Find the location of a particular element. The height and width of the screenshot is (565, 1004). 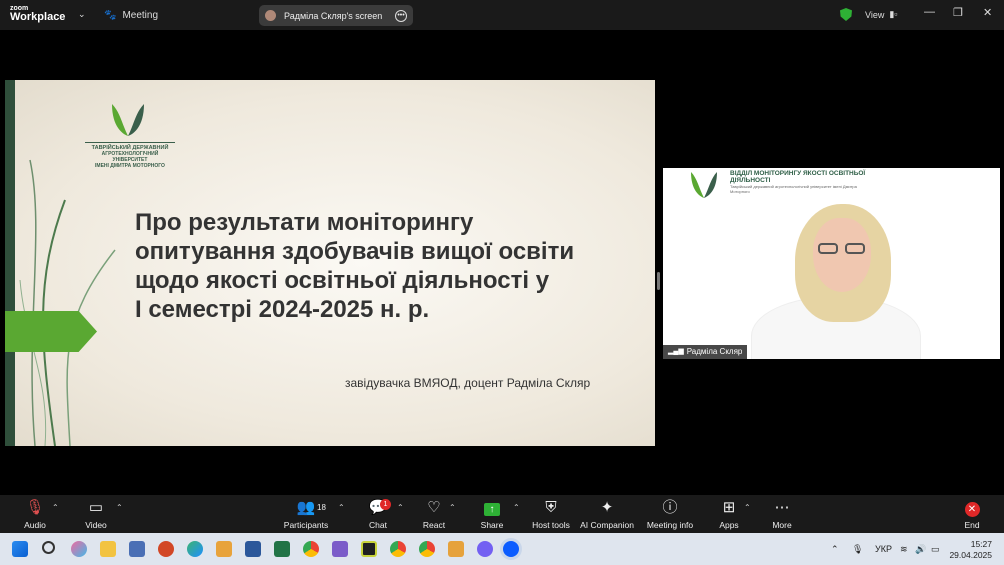

chrome-icon is located at coordinates (311, 549).